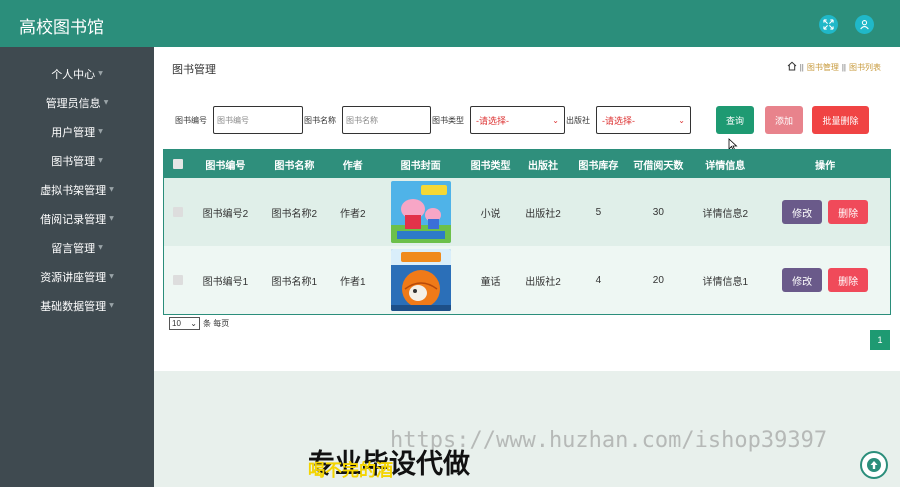  What do you see at coordinates (725, 282) in the screenshot?
I see `cell-detail: 详情信息1` at bounding box center [725, 282].